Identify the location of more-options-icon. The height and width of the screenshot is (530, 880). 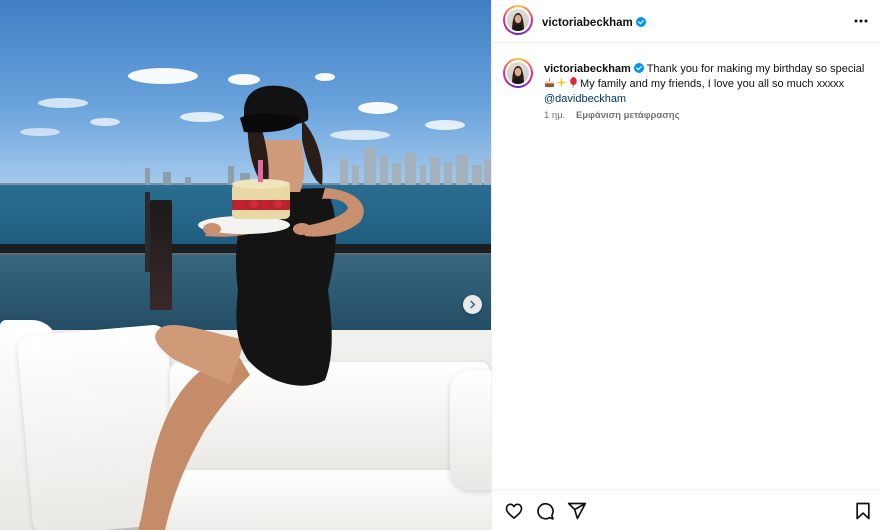
(861, 21).